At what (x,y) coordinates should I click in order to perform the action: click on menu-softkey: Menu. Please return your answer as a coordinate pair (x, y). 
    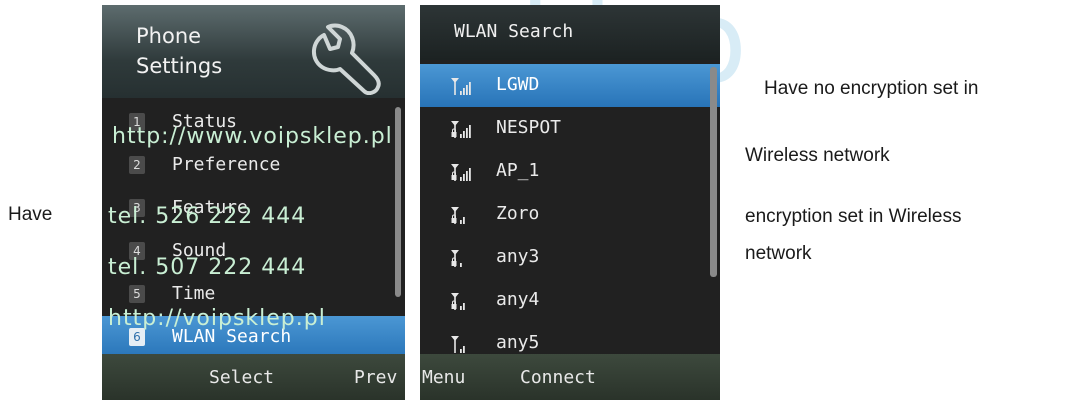
    Looking at the image, I should click on (443, 377).